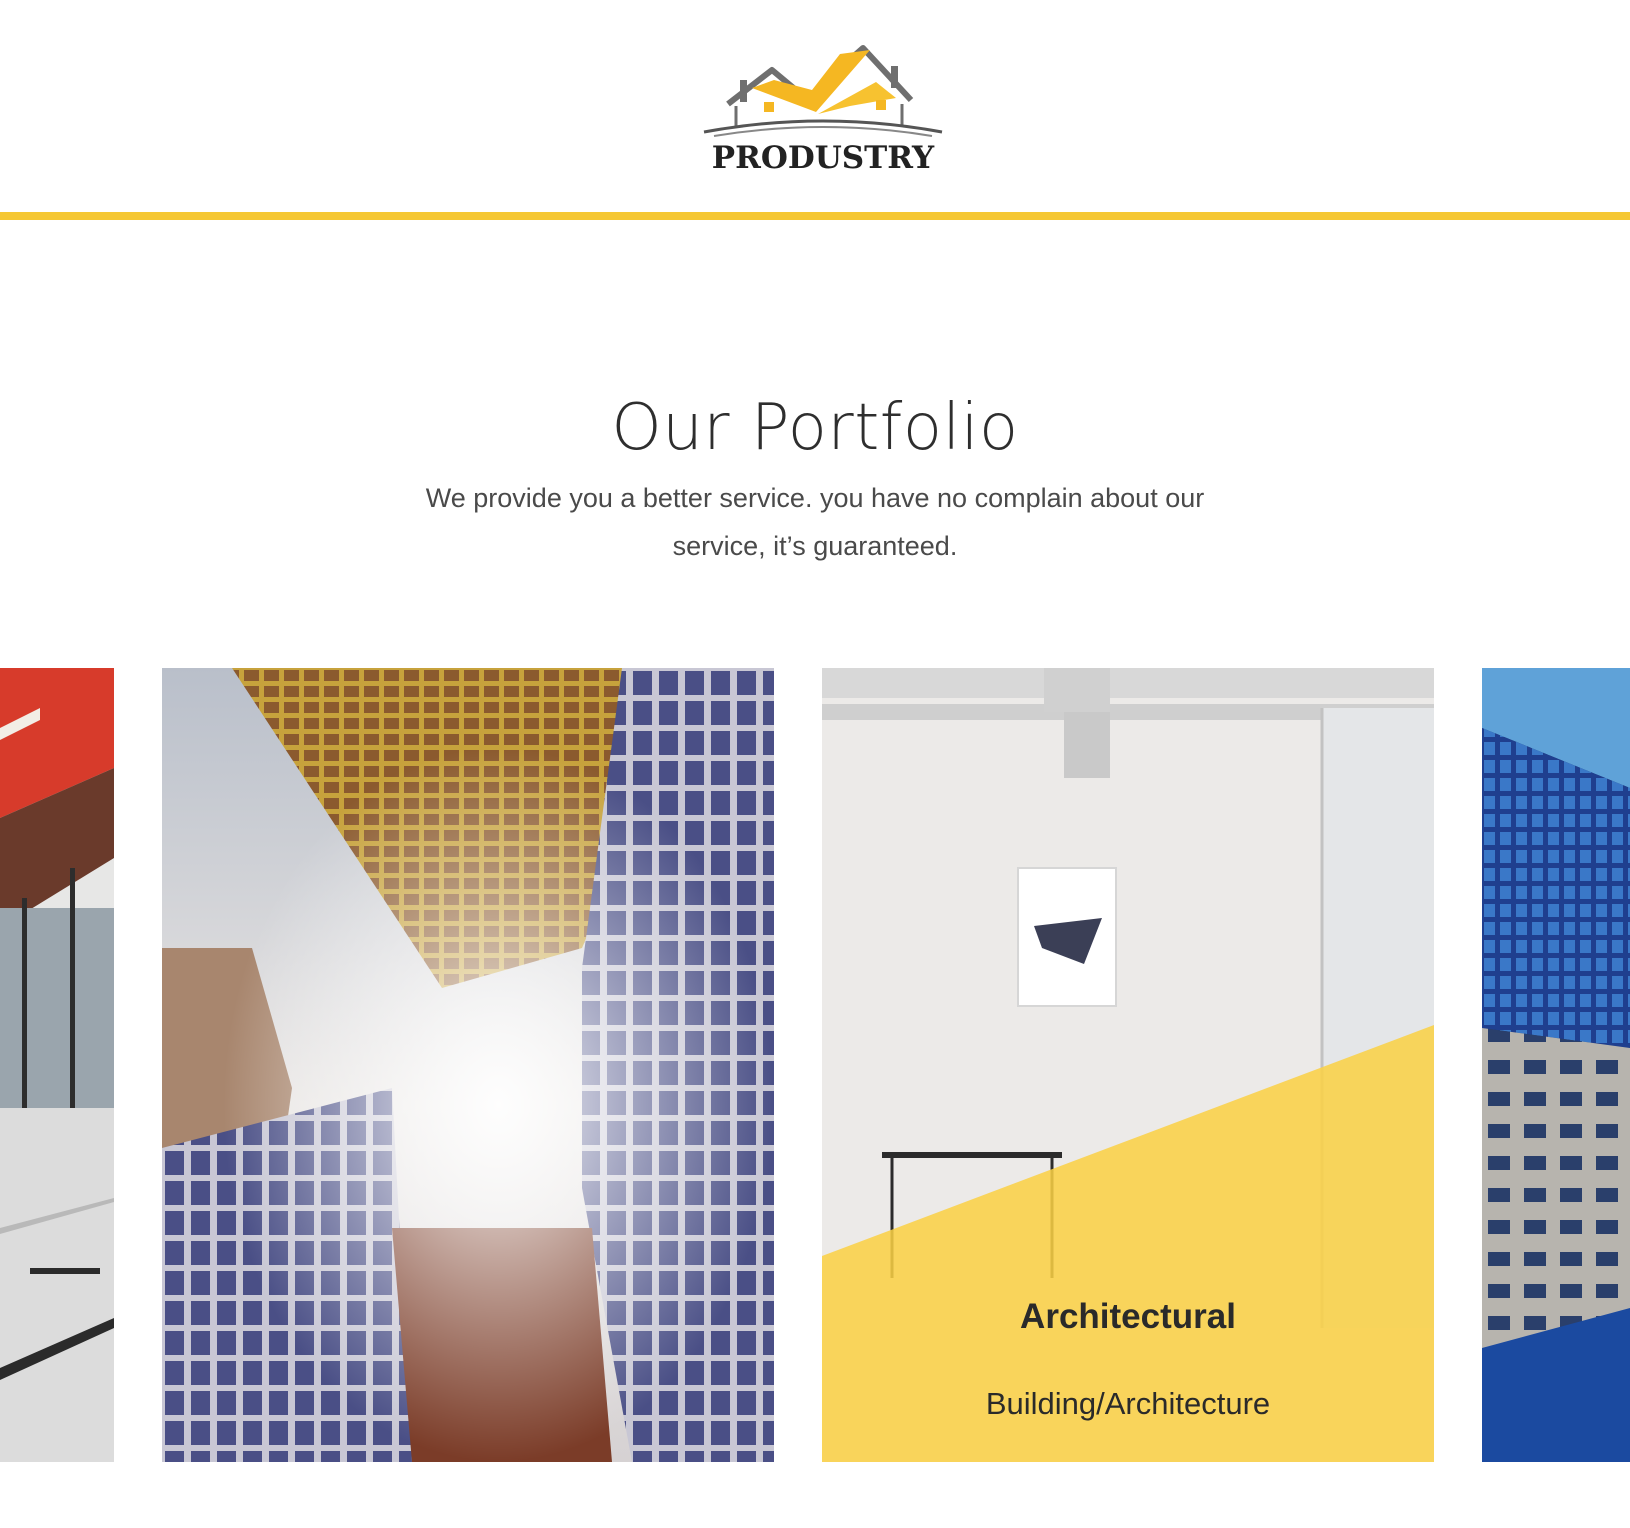 The height and width of the screenshot is (1528, 1630). Describe the element at coordinates (1128, 1243) in the screenshot. I see `yellow-diagonal-overlay` at that location.